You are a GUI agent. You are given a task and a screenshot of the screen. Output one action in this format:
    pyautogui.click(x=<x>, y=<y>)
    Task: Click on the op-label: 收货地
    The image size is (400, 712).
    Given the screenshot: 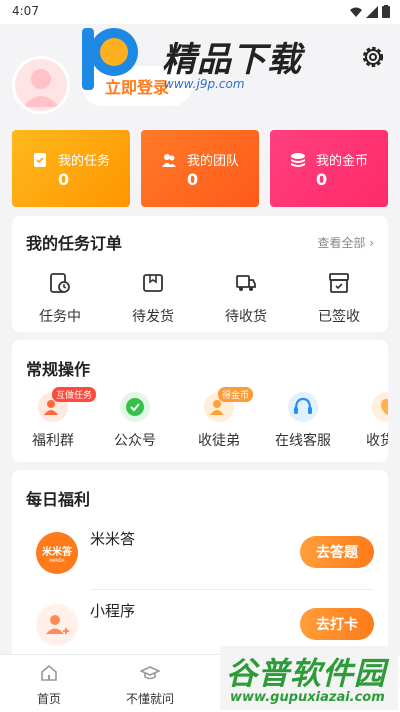 What is the action you would take?
    pyautogui.click(x=377, y=441)
    